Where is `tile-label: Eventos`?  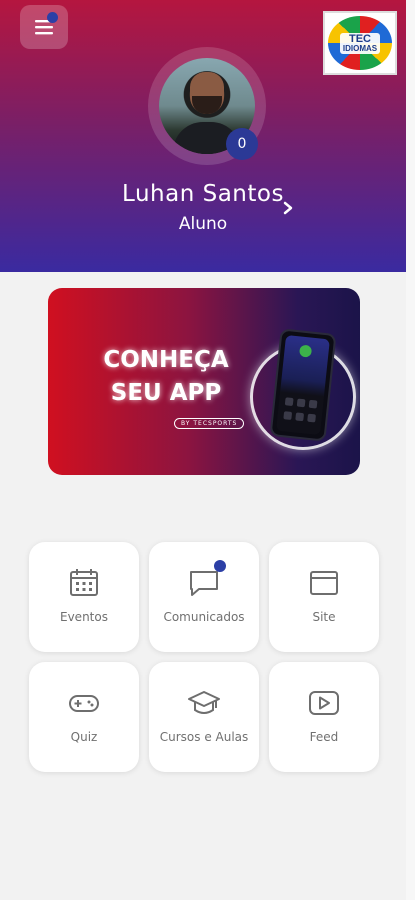 tile-label: Eventos is located at coordinates (84, 617).